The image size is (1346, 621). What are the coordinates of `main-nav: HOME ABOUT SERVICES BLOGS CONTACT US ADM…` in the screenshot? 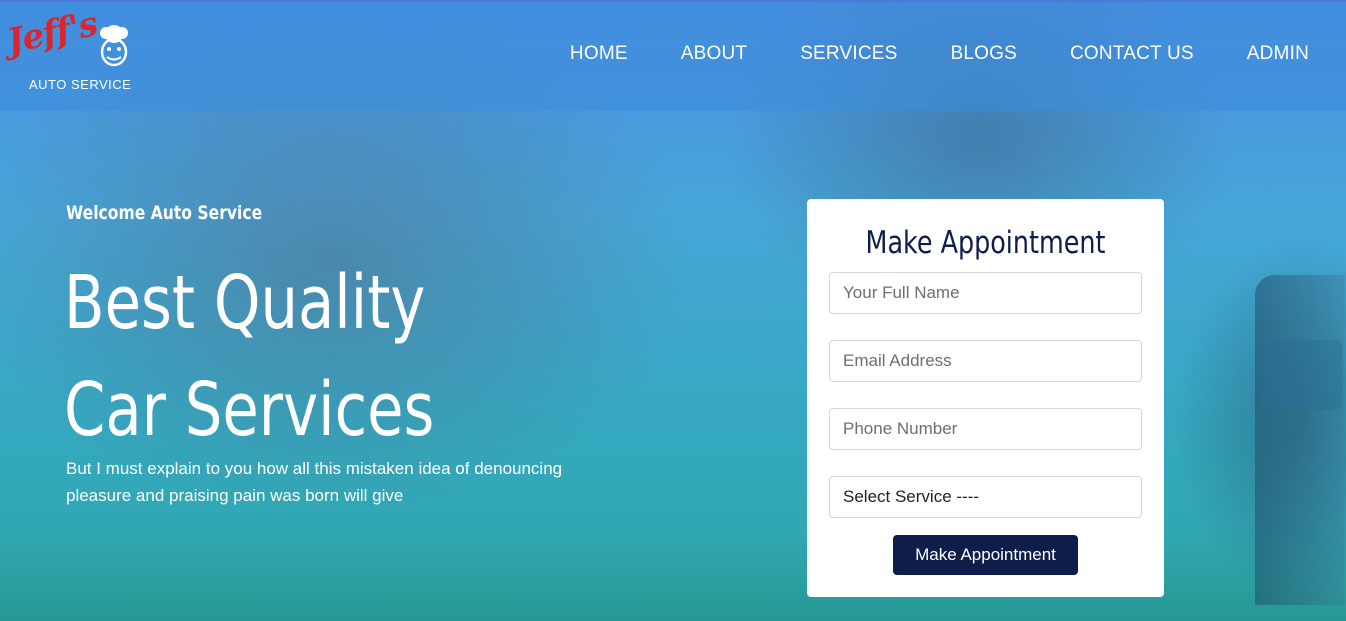 It's located at (913, 54).